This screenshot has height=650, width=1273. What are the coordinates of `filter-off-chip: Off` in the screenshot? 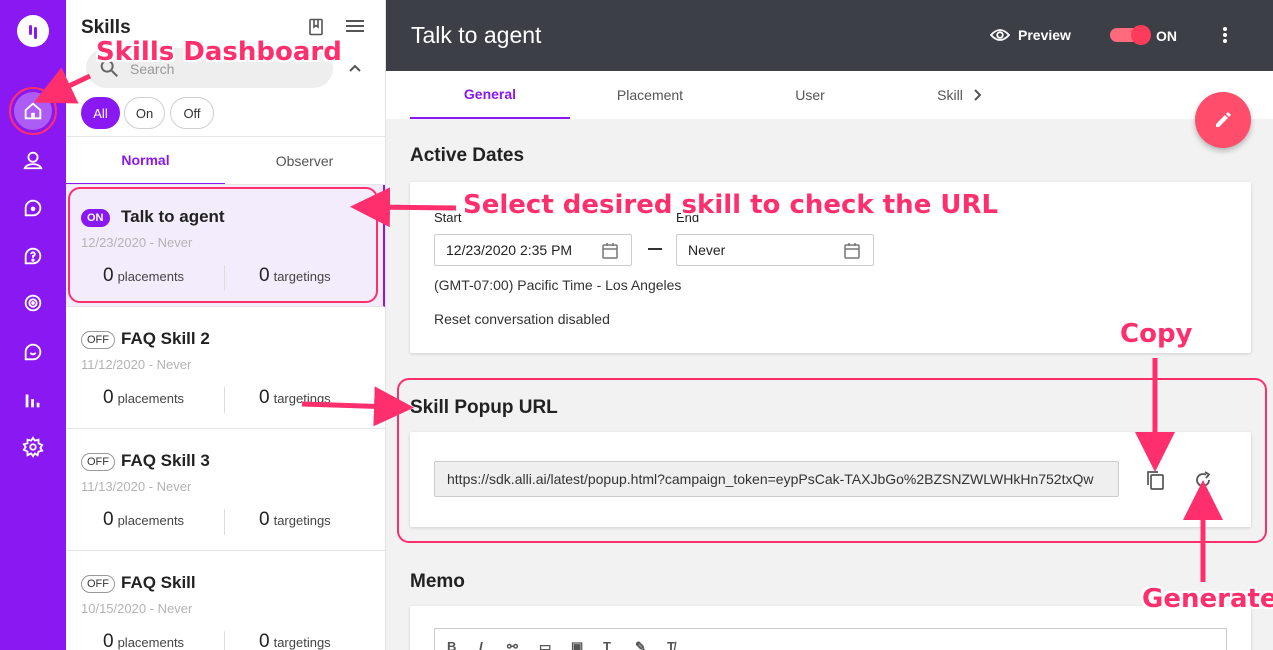 It's located at (192, 113).